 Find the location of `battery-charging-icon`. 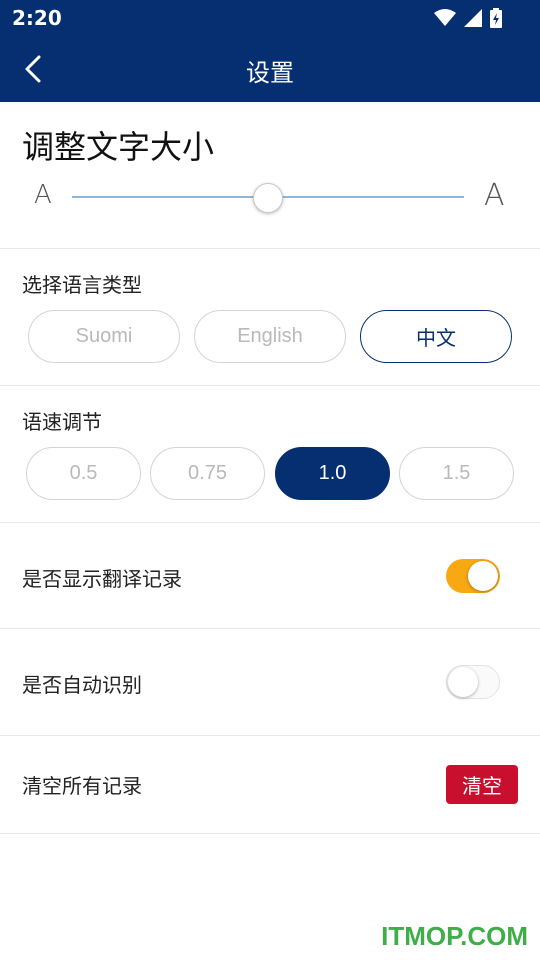

battery-charging-icon is located at coordinates (496, 18).